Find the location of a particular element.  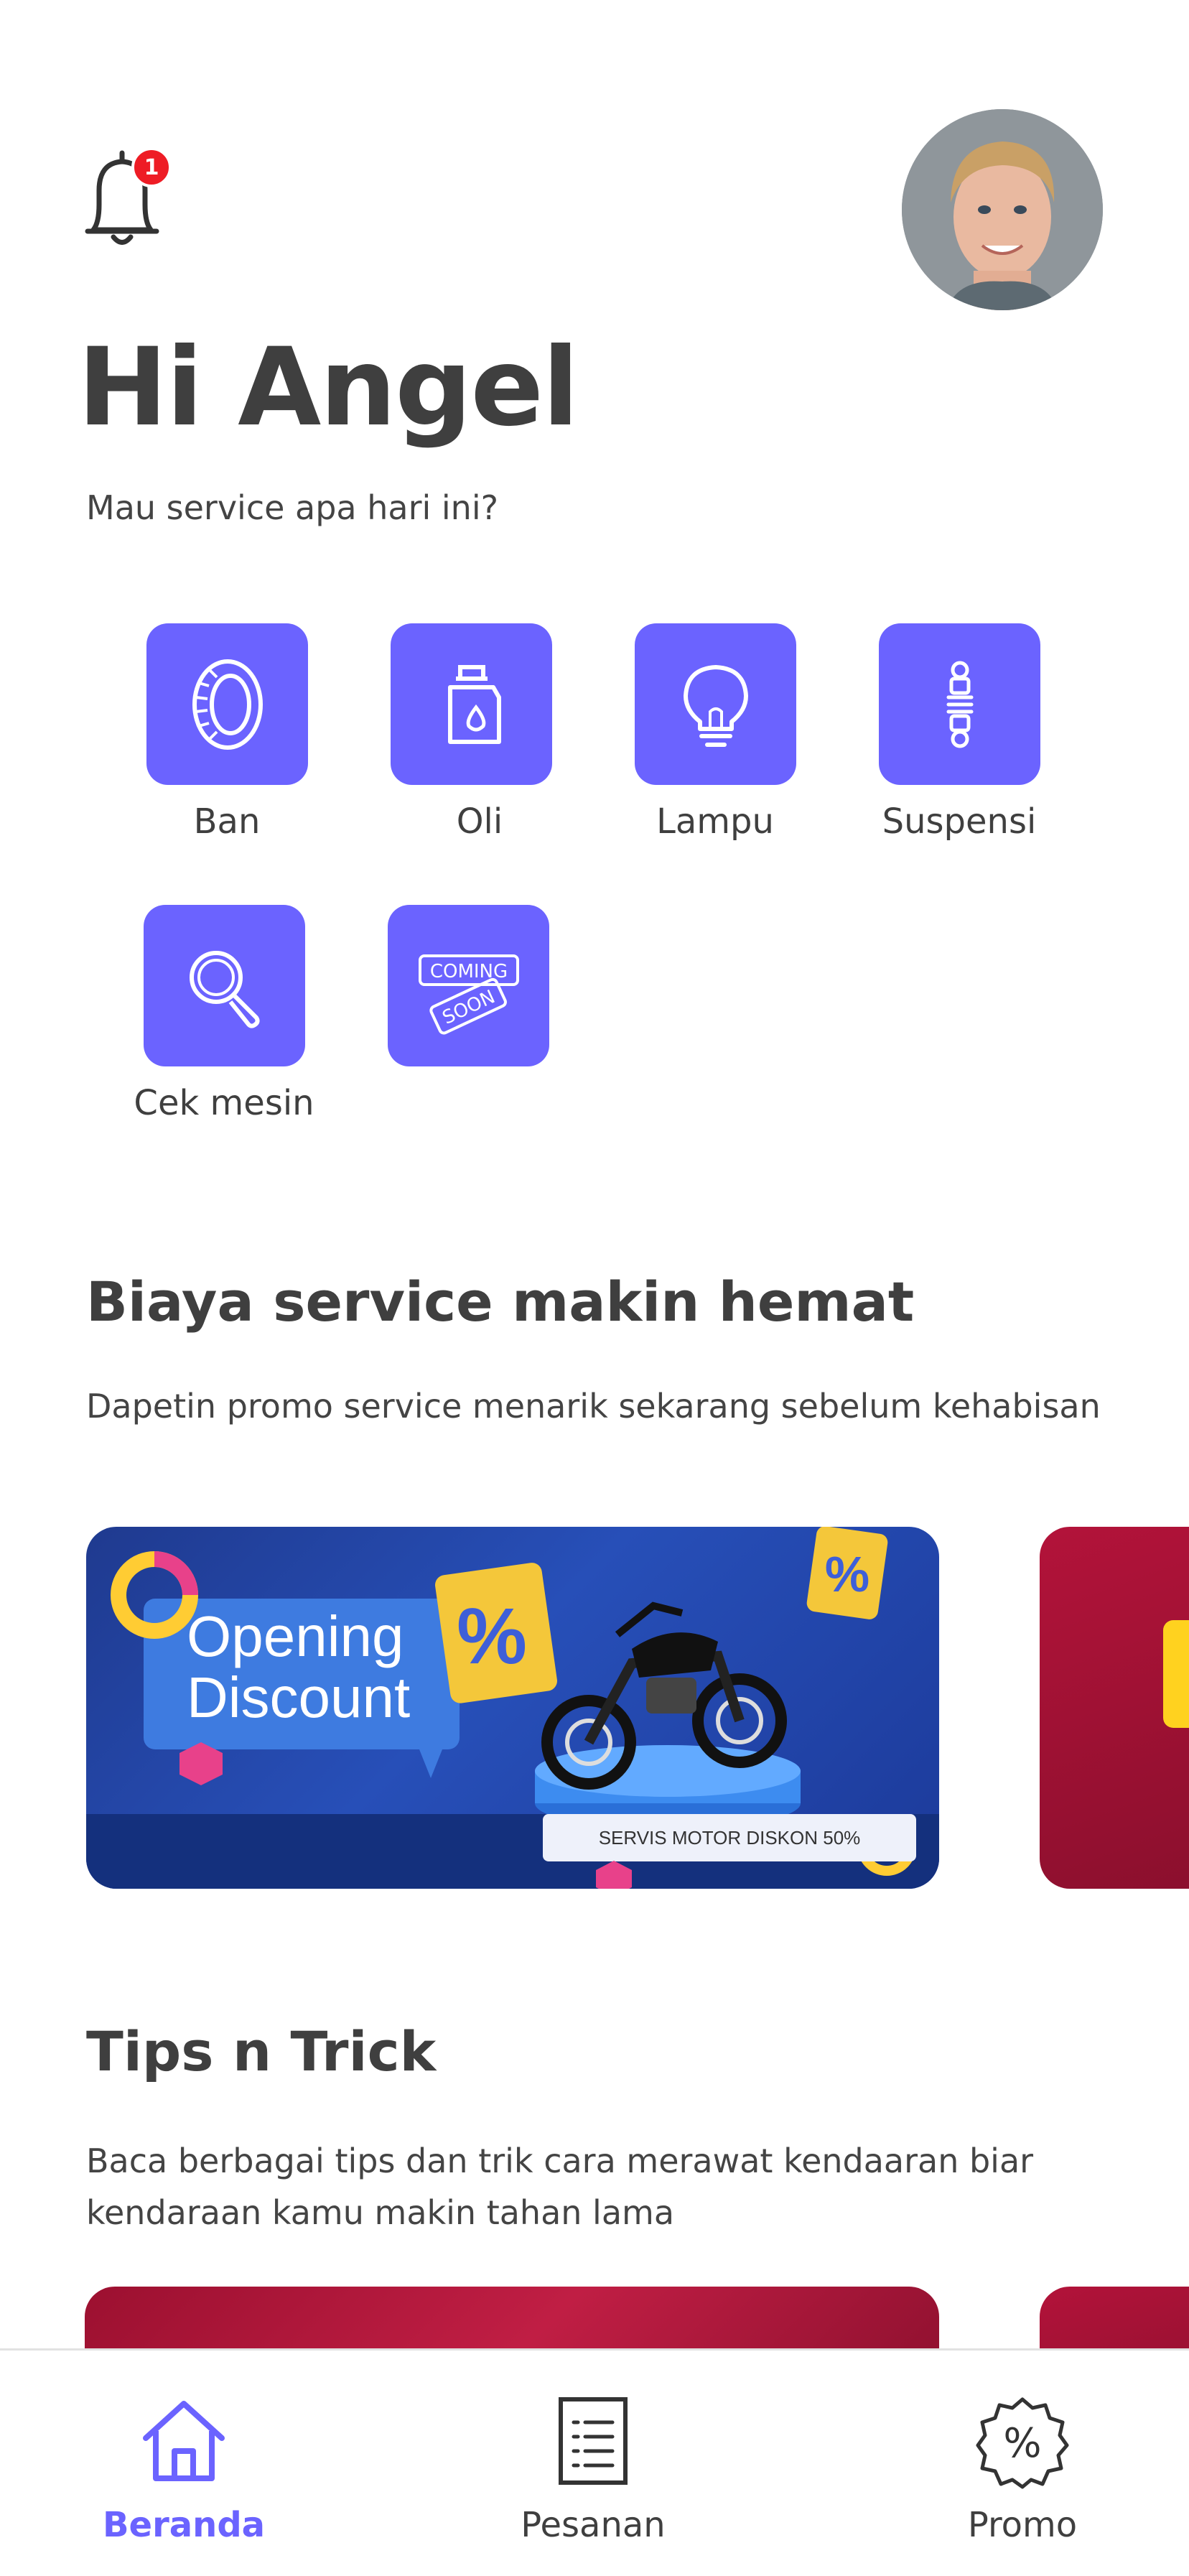

nav-item-pesanan: Pesanan is located at coordinates (593, 2463).